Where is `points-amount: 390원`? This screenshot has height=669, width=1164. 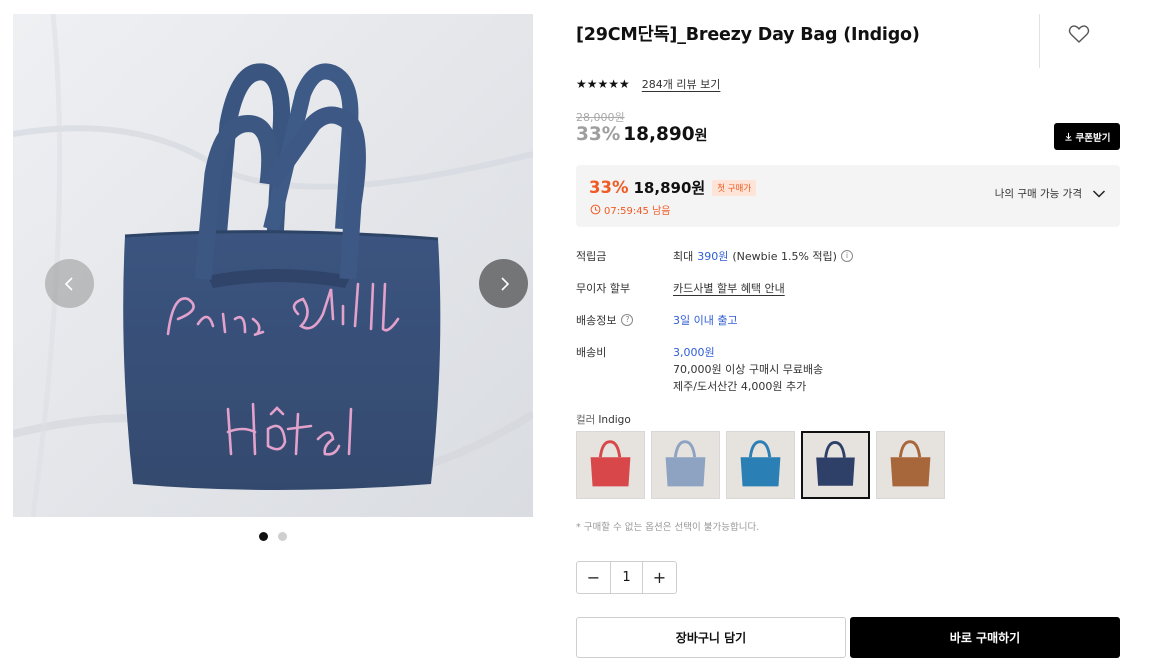
points-amount: 390원 is located at coordinates (713, 256).